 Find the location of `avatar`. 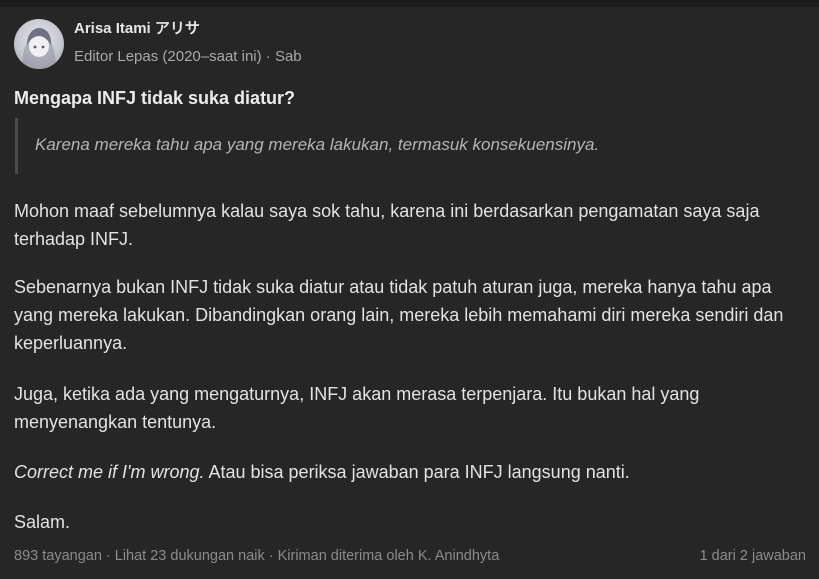

avatar is located at coordinates (39, 44).